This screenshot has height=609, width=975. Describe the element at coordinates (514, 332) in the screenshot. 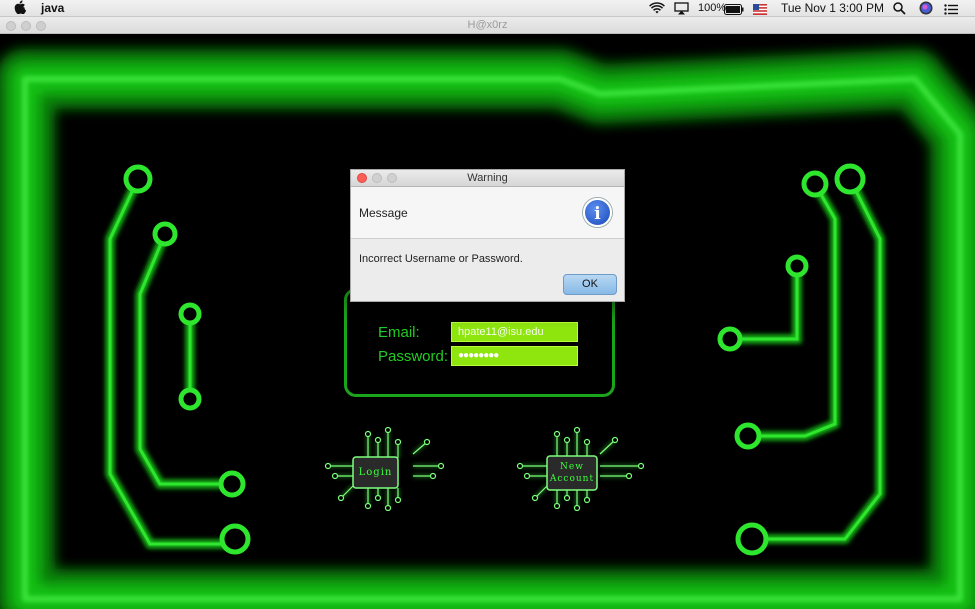

I see `email-field: hpate11@isu.edu` at that location.